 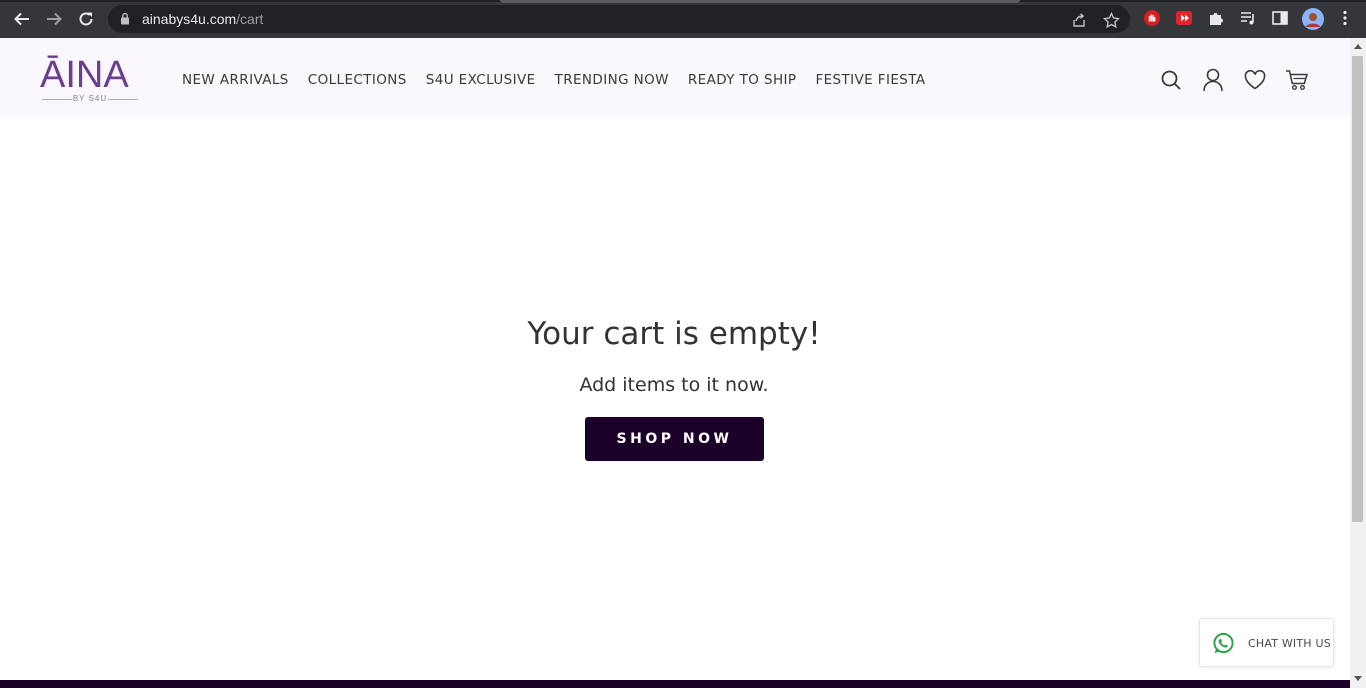 I want to click on chat-widget: CHAT WITH US, so click(x=1266, y=642).